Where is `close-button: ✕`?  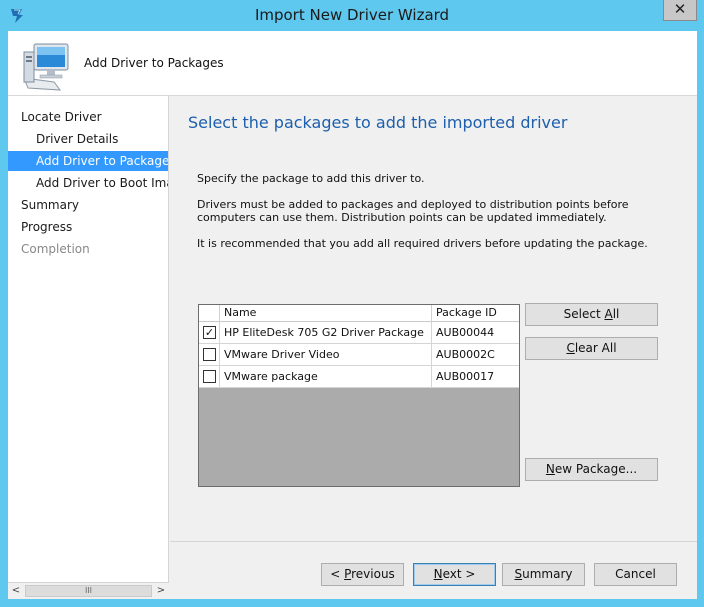 close-button: ✕ is located at coordinates (680, 10).